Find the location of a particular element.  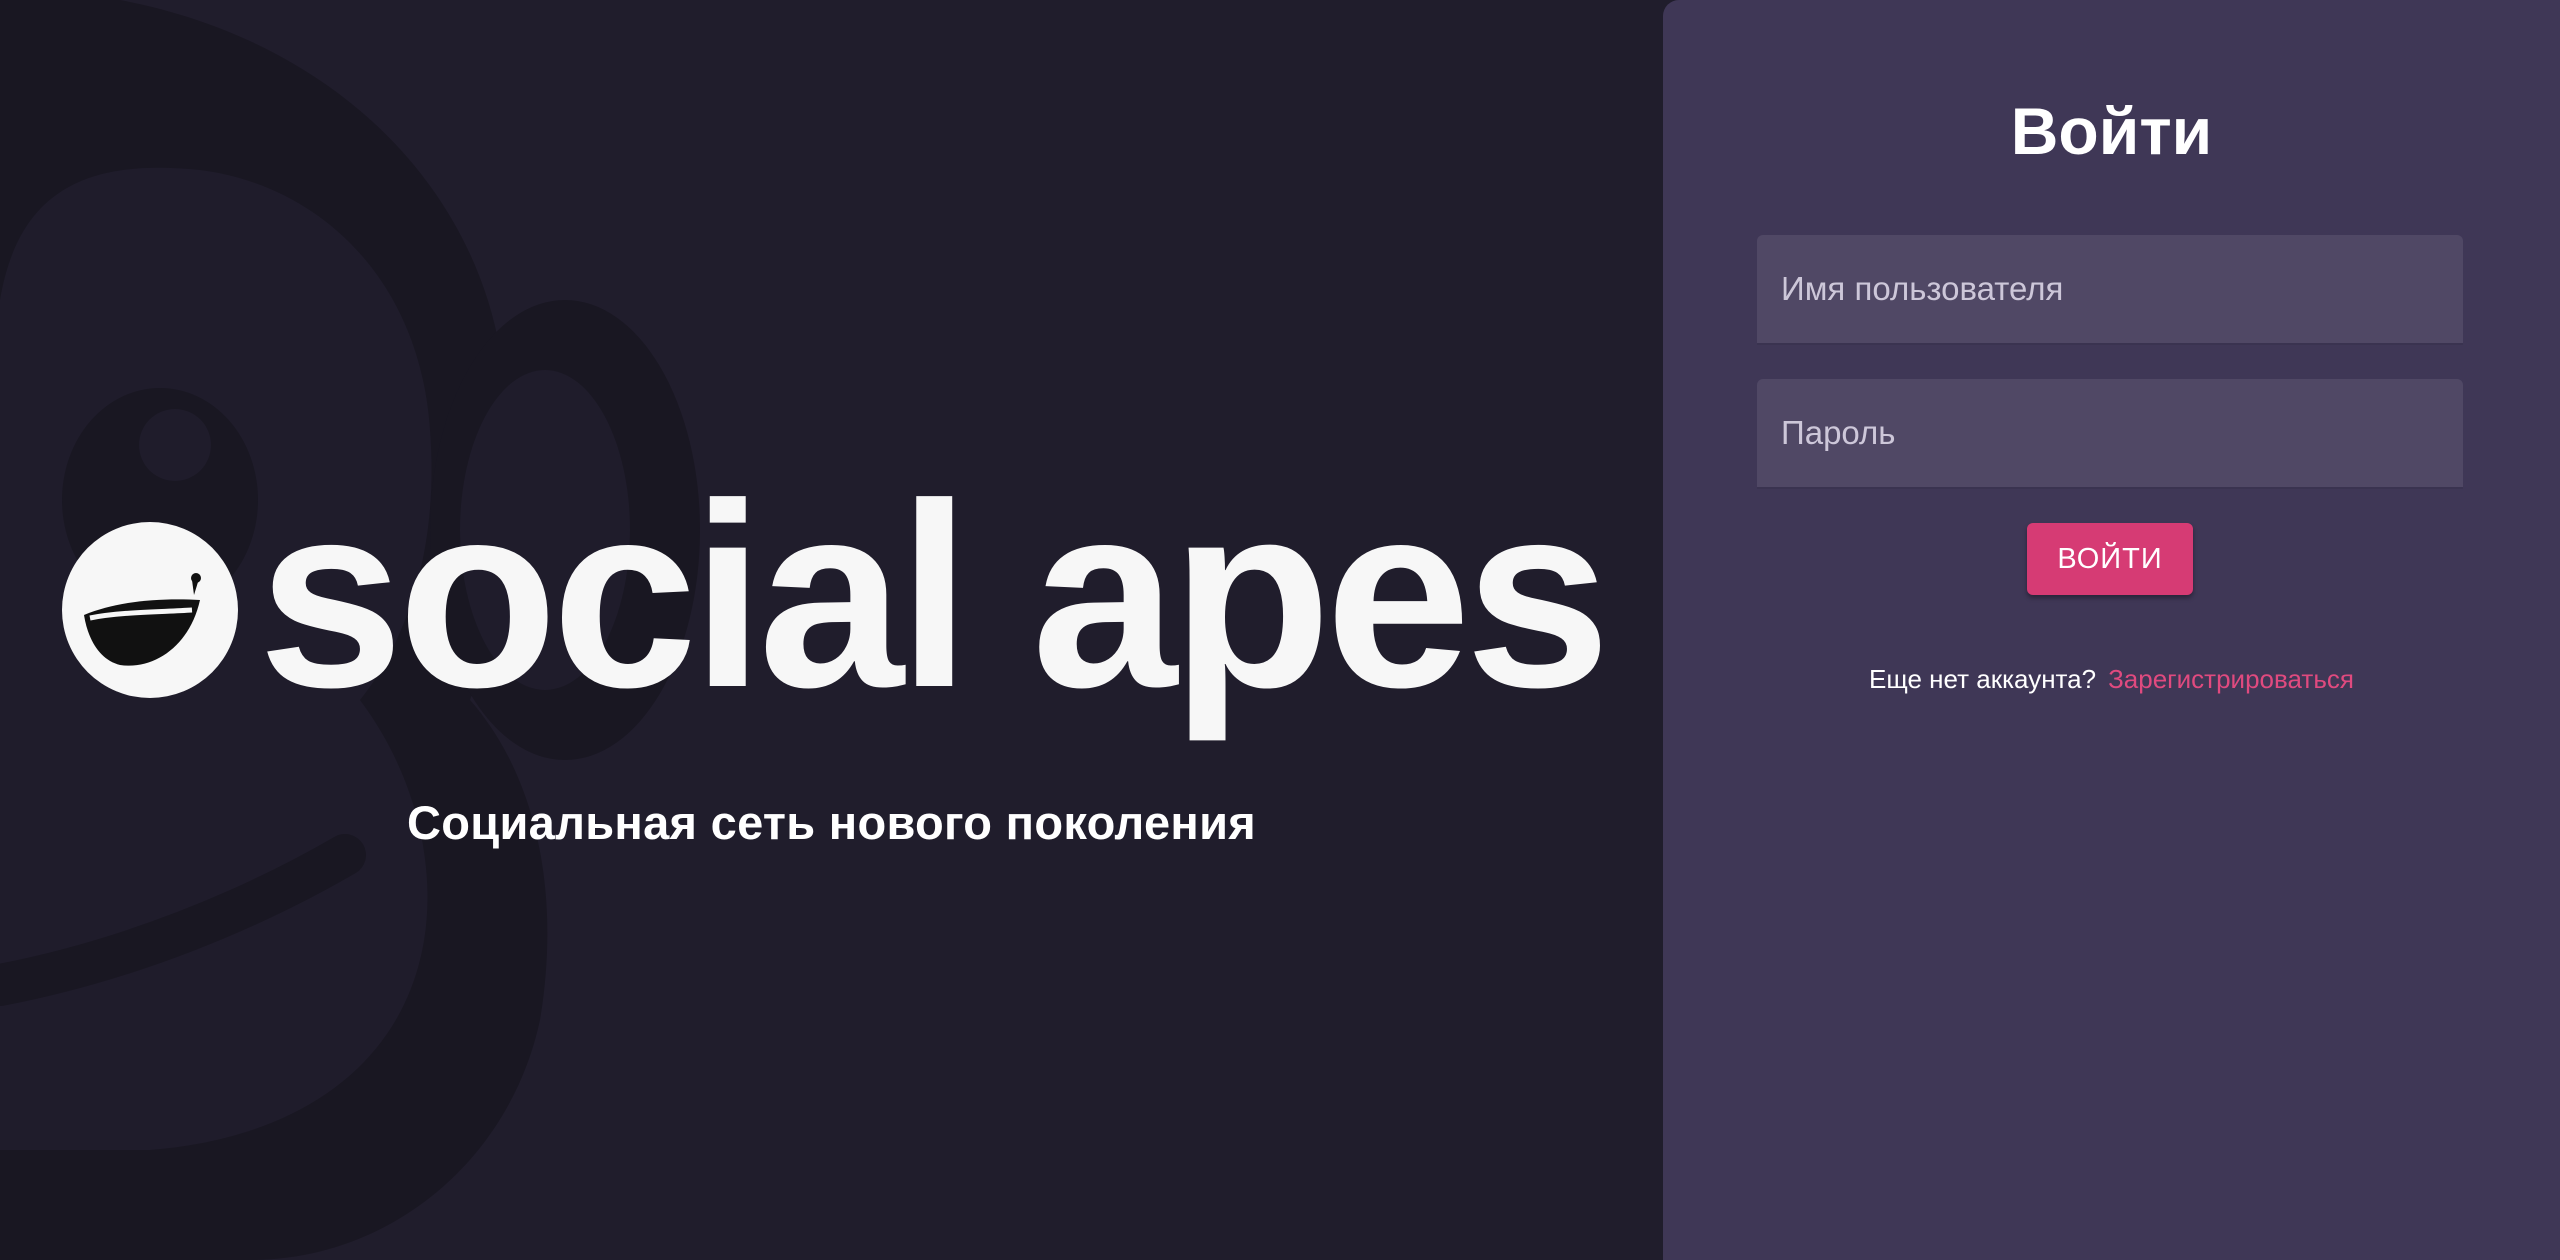

signup-link: Зарегистрироваться is located at coordinates (2231, 679).